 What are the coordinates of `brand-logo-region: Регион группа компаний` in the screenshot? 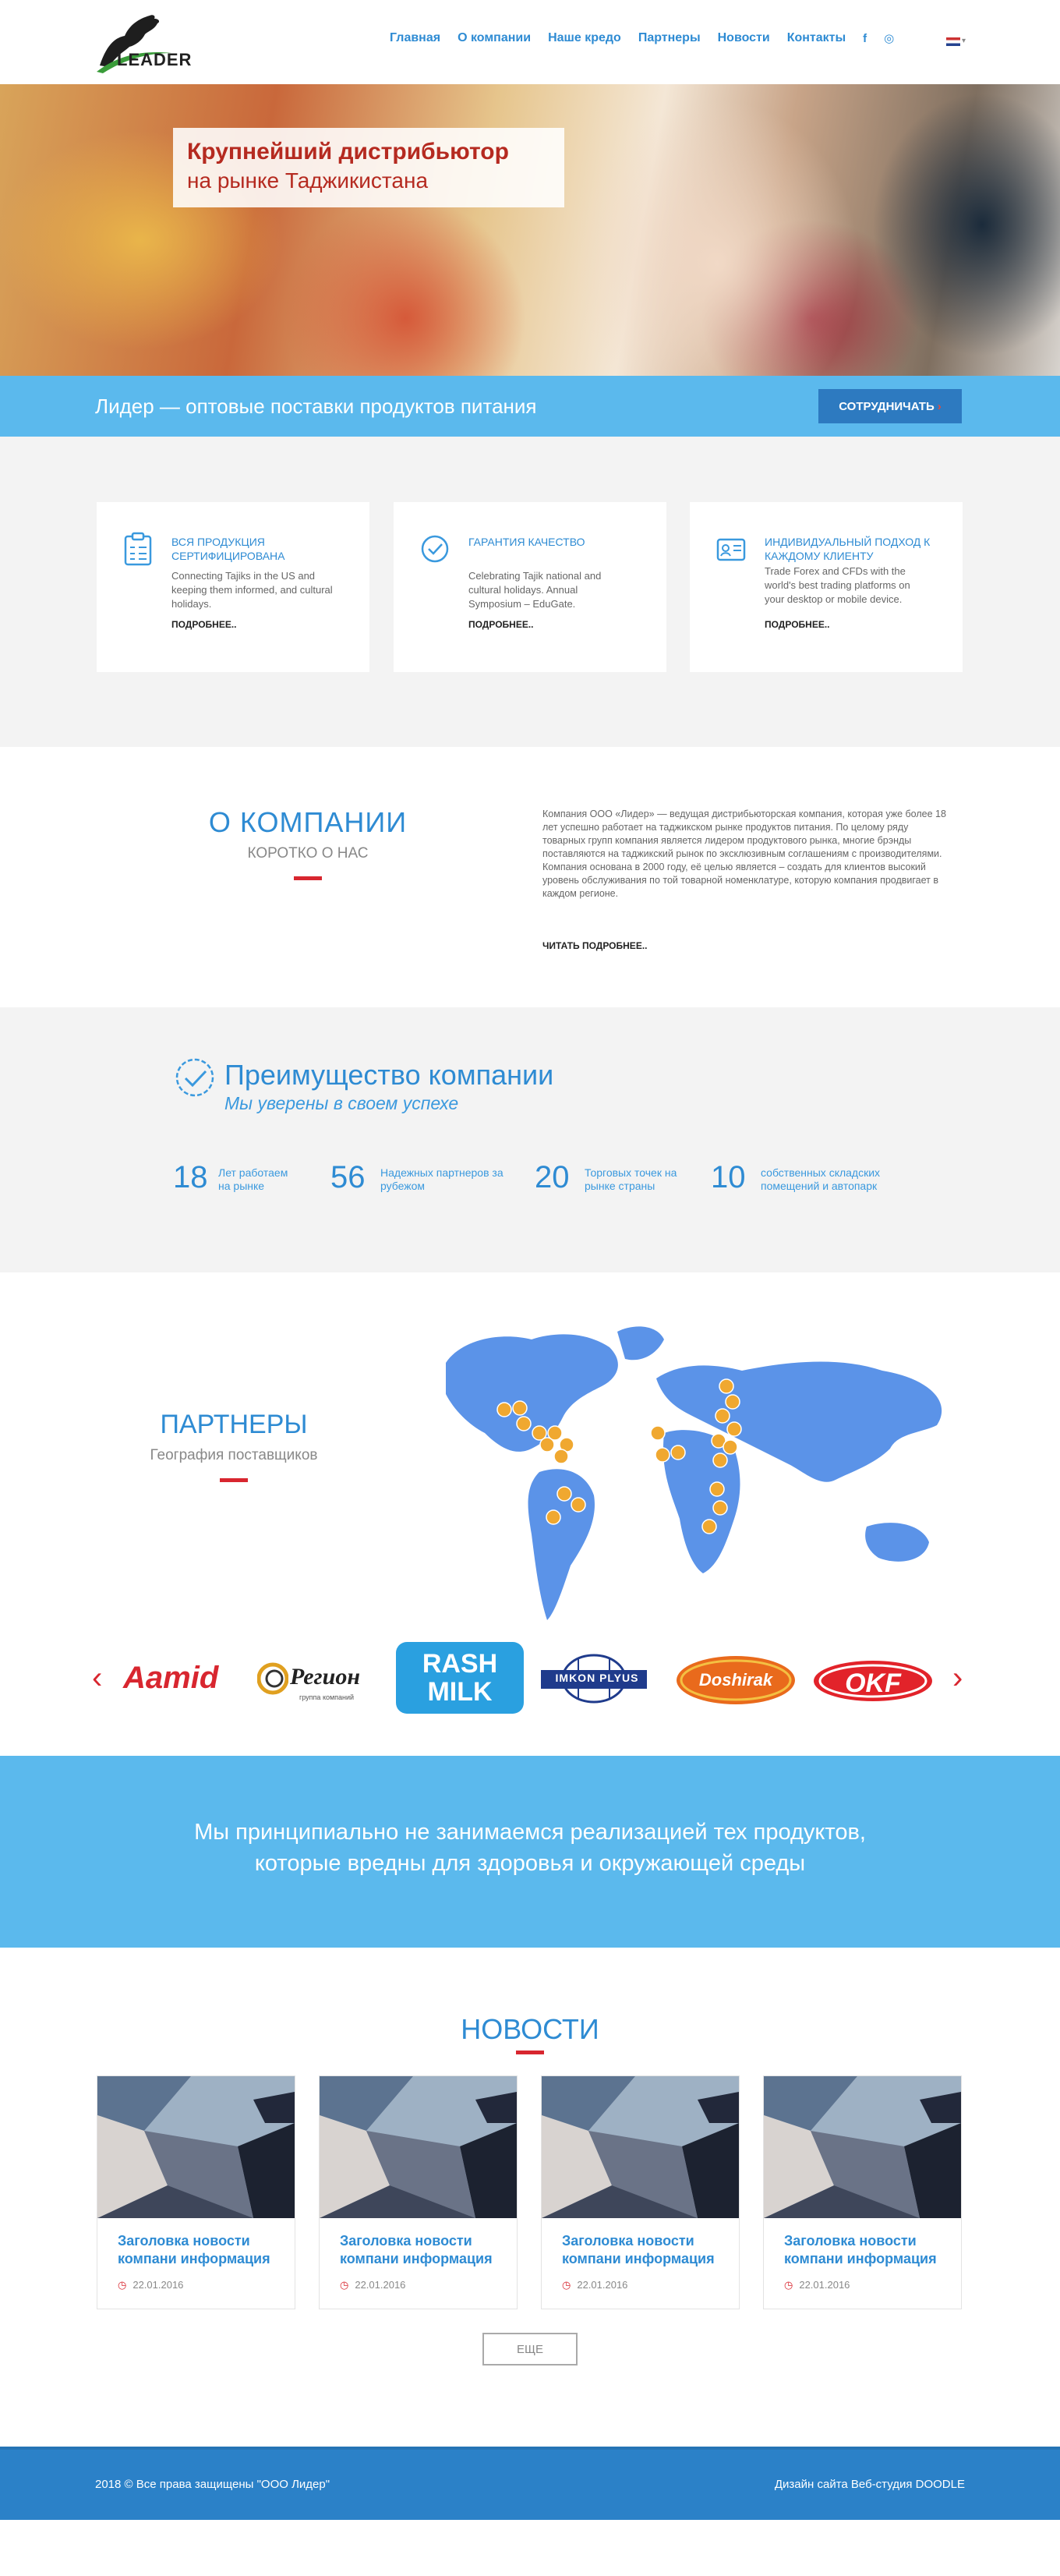 It's located at (322, 1678).